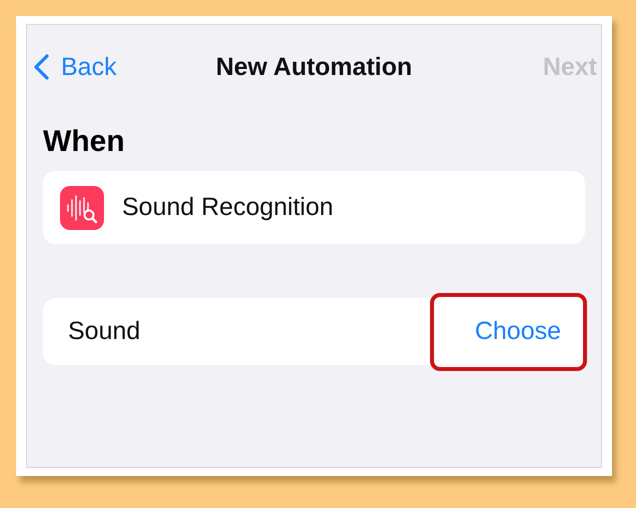 The image size is (636, 508). I want to click on trigger-card: Sound Recognition, so click(314, 207).